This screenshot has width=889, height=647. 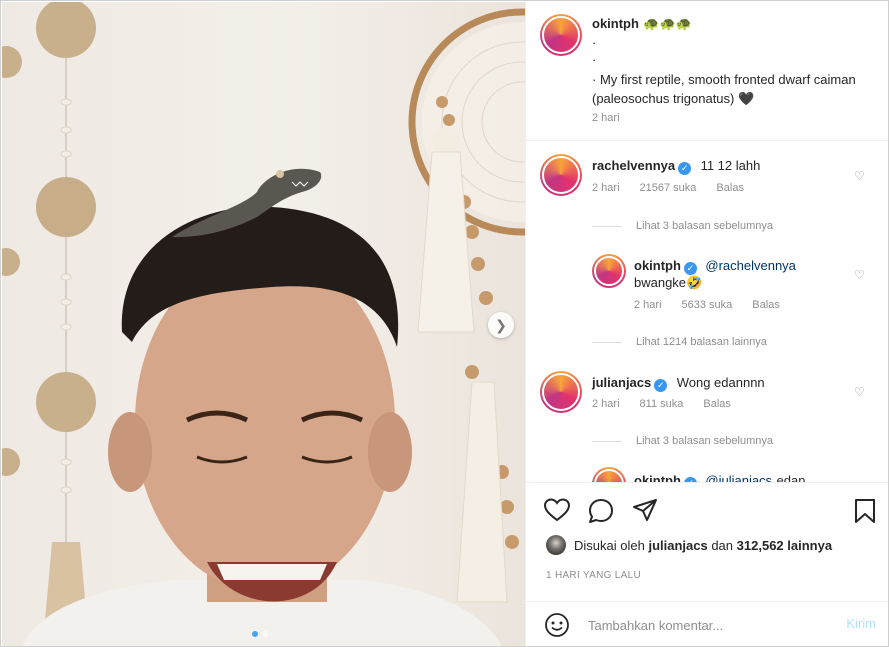 What do you see at coordinates (701, 342) in the screenshot?
I see `view-more-label: Lihat 1214 balasan lainnya` at bounding box center [701, 342].